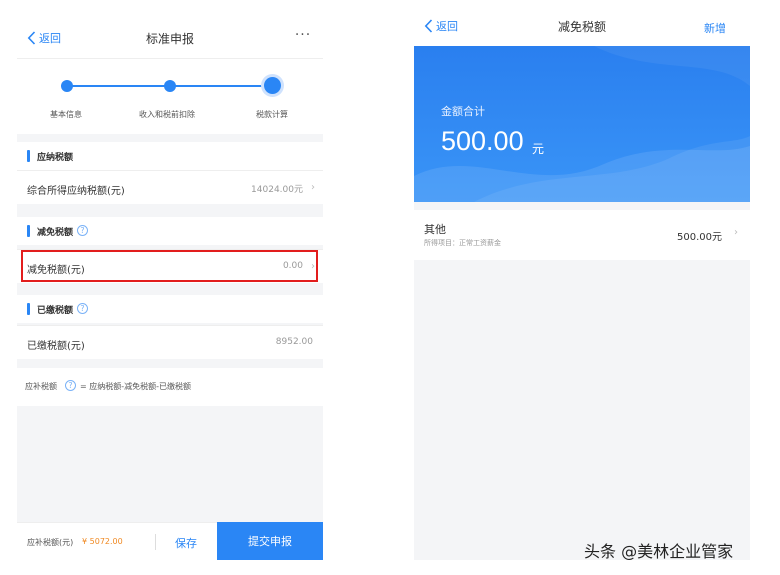 The width and height of the screenshot is (780, 575). Describe the element at coordinates (699, 237) in the screenshot. I see `relief-item-value: 500.00元` at that location.